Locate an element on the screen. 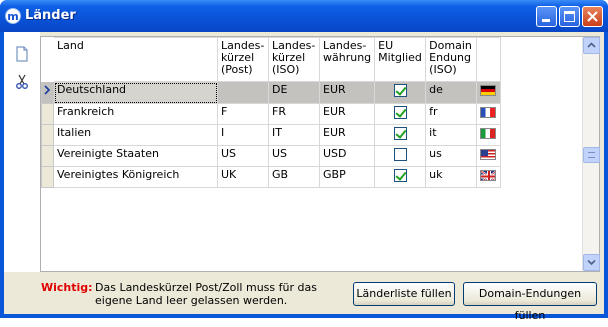 This screenshot has width=608, height=327. cell-kuerzel-post: UK is located at coordinates (243, 177).